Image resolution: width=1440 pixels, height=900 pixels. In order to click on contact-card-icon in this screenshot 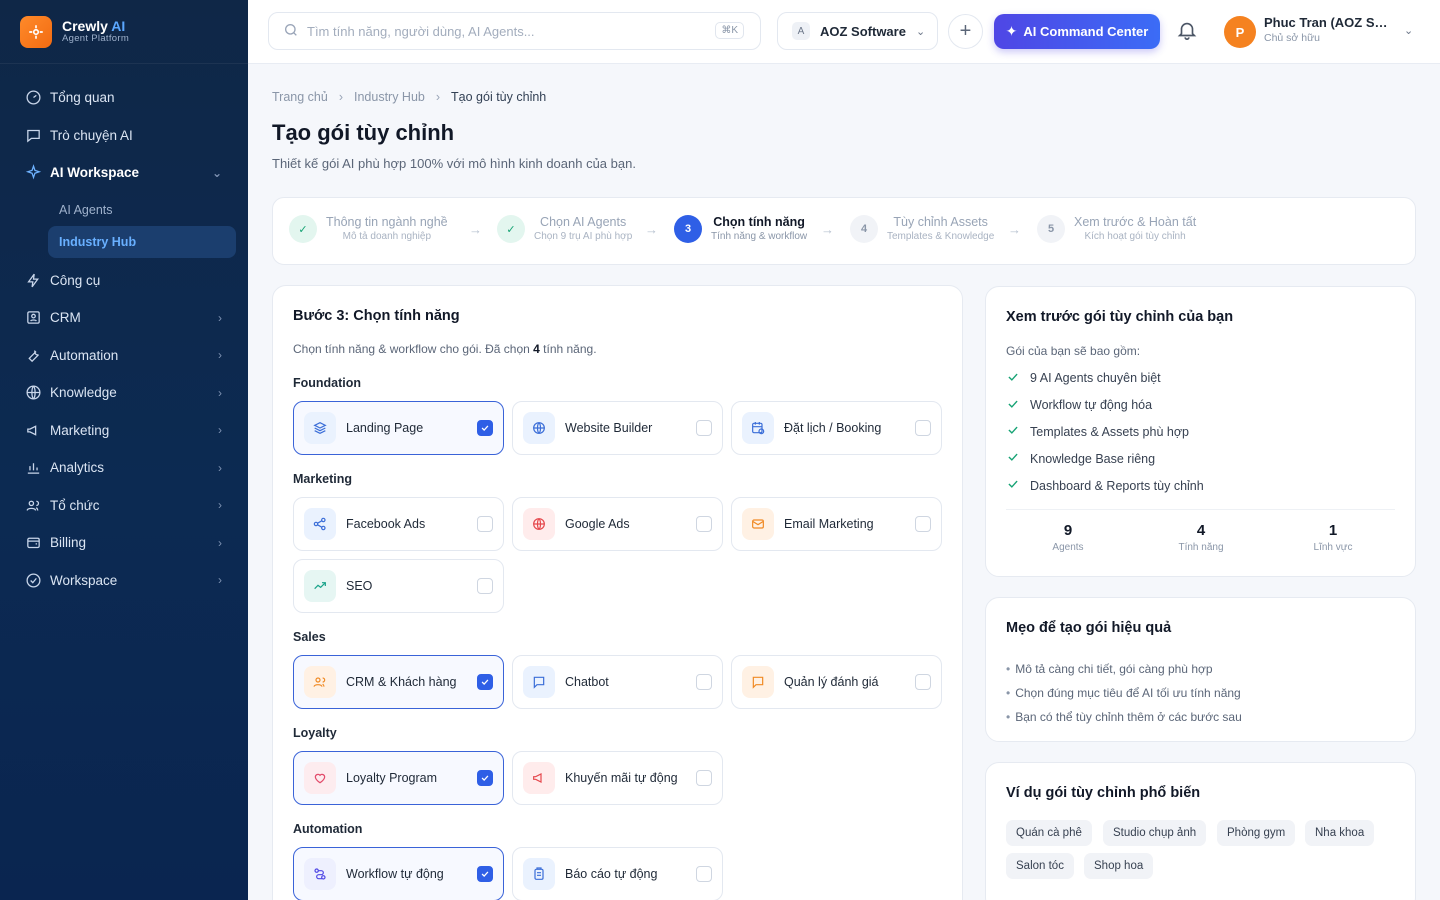, I will do `click(33, 318)`.